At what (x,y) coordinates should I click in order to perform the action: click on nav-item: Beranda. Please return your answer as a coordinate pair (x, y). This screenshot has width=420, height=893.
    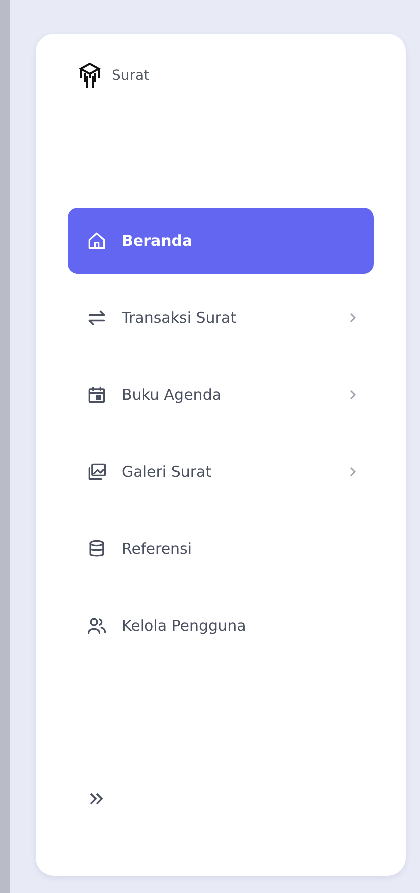
    Looking at the image, I should click on (221, 241).